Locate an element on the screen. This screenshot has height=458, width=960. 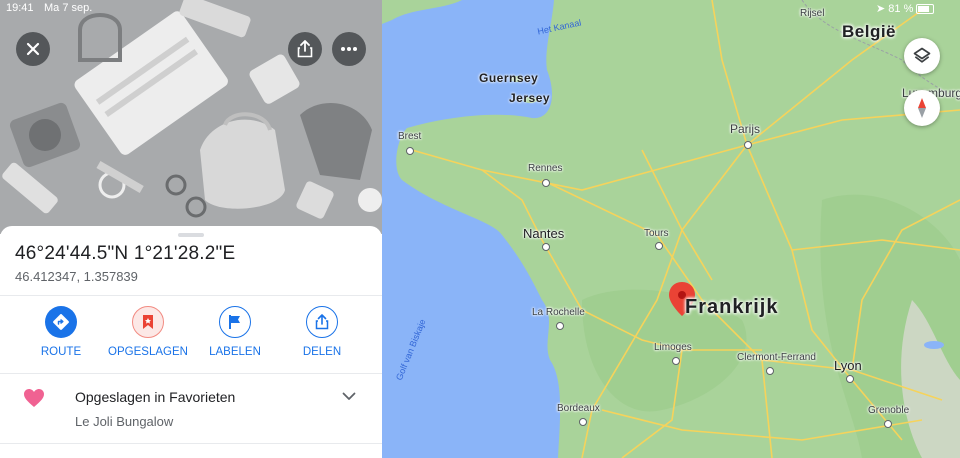
city-label-grenoble: Grenoble is located at coordinates (889, 410).